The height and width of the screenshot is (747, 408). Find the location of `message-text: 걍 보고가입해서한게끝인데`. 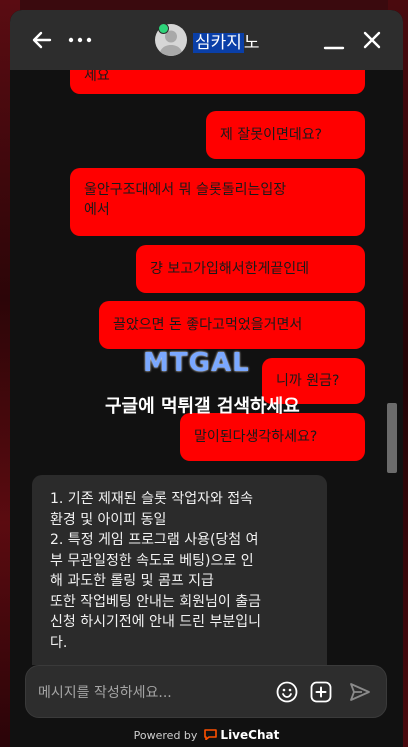

message-text: 걍 보고가입해서한게끝인데 is located at coordinates (230, 269).